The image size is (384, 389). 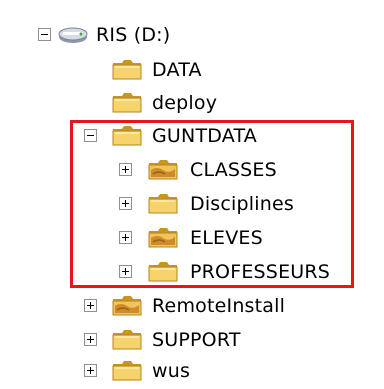 I want to click on tree-node-label: DATA, so click(x=177, y=70).